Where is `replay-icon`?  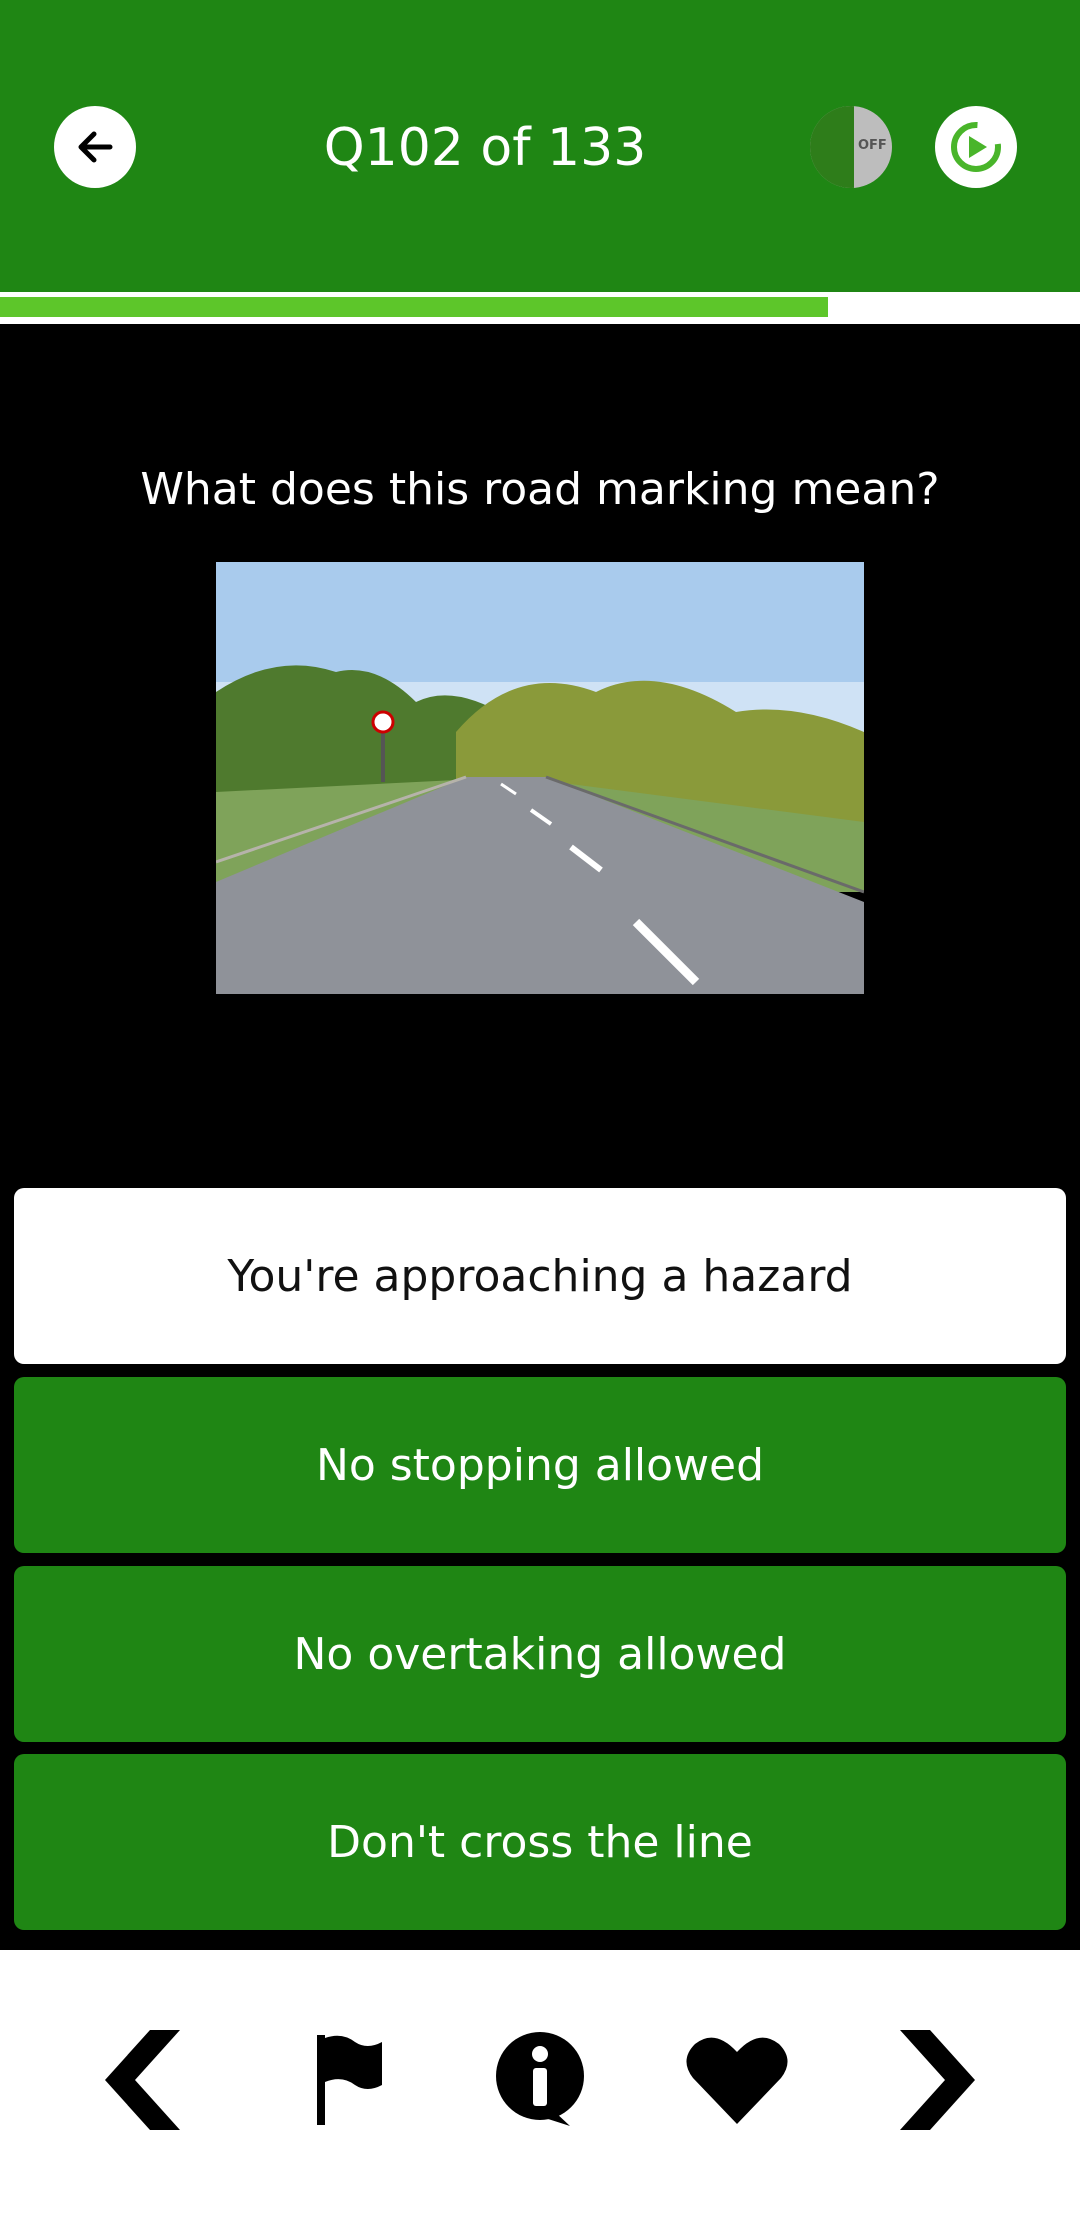
replay-icon is located at coordinates (976, 147).